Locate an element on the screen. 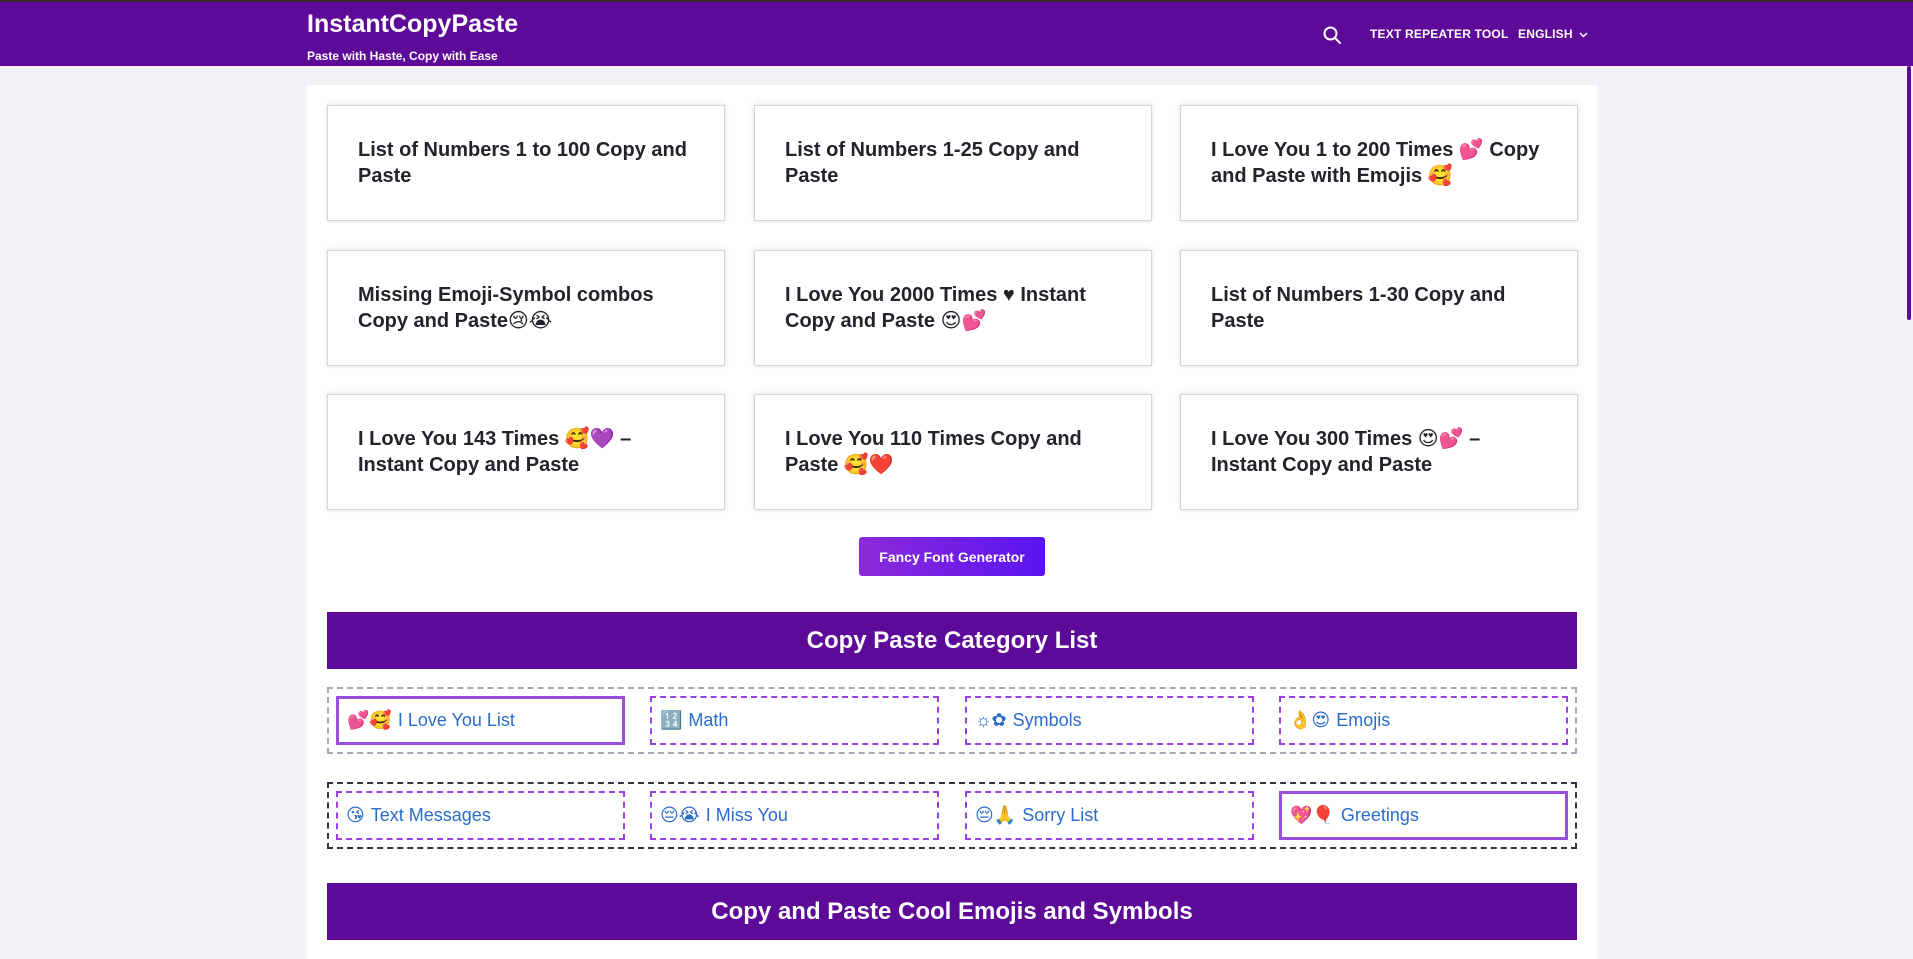  category-link-symbols: ☼✿ Symbols is located at coordinates (1109, 720).